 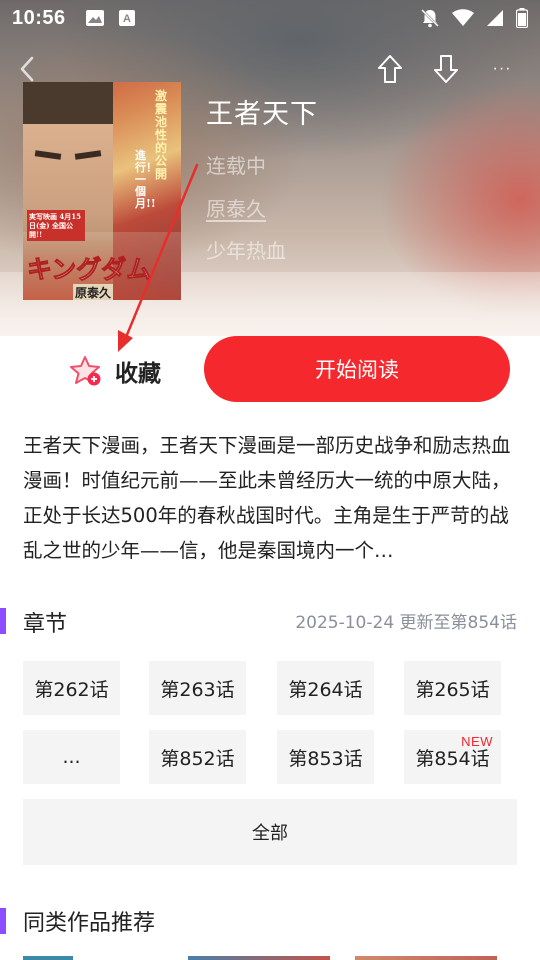 I want to click on download-icon, so click(x=446, y=69).